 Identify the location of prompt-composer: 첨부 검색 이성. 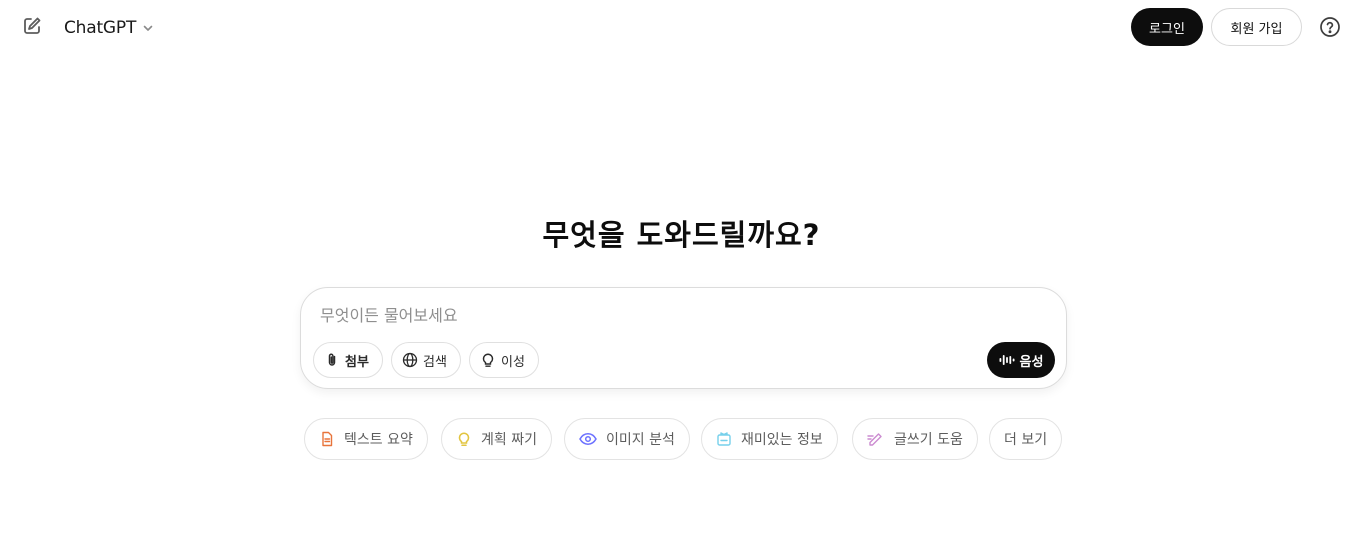
(683, 338).